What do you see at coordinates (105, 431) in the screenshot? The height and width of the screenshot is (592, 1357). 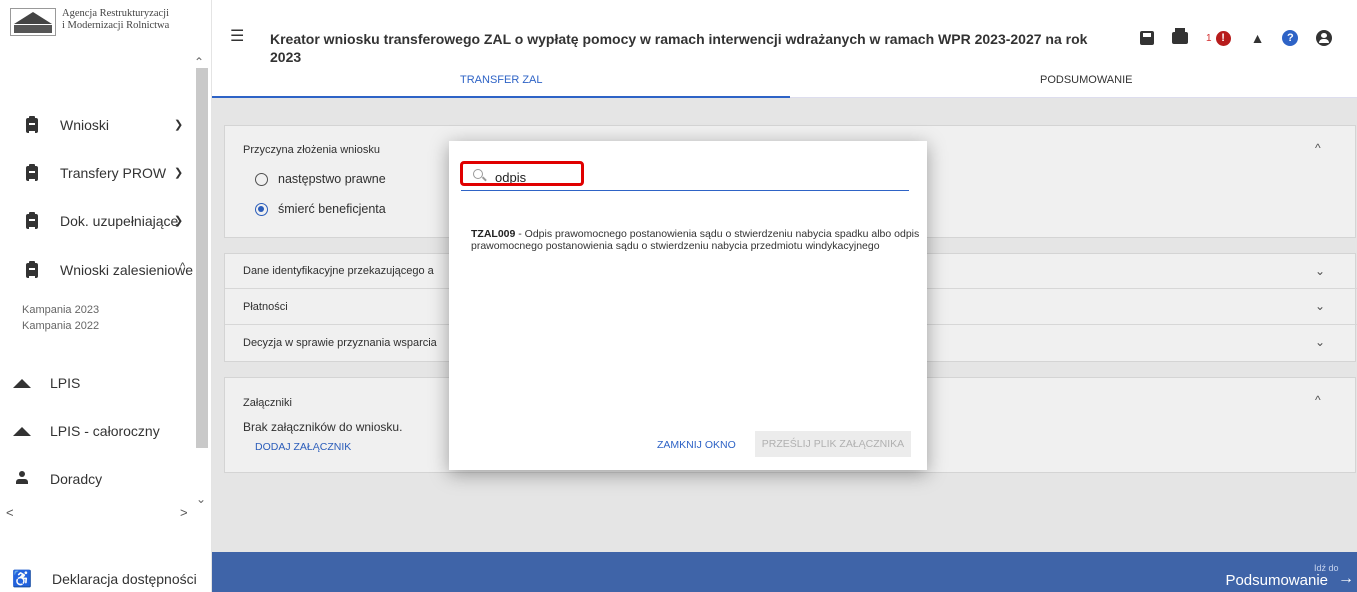 I see `sidebar-item-label: LPIS - całoroczny` at bounding box center [105, 431].